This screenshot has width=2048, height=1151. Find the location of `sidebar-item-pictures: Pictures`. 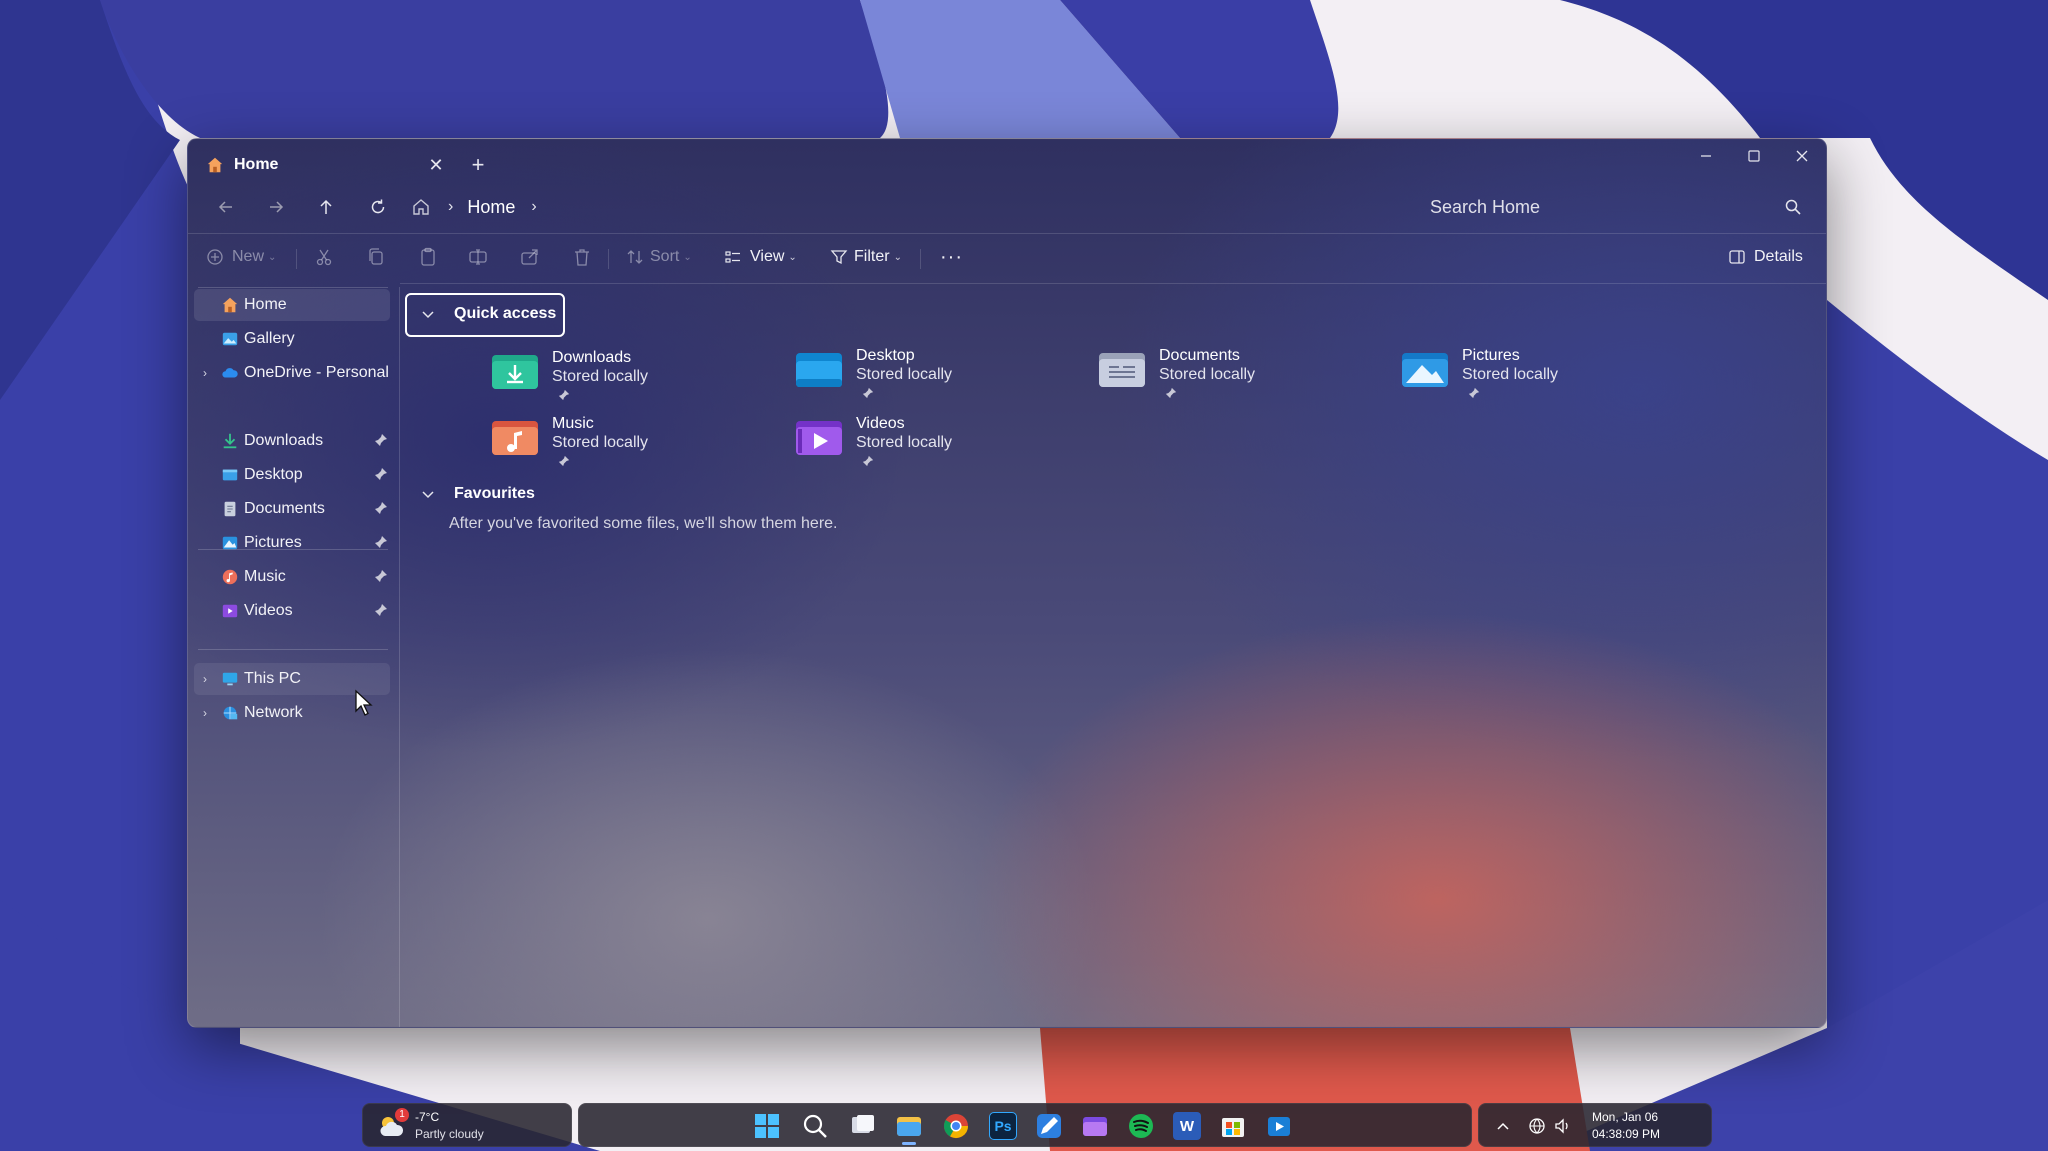

sidebar-item-pictures: Pictures is located at coordinates (292, 543).